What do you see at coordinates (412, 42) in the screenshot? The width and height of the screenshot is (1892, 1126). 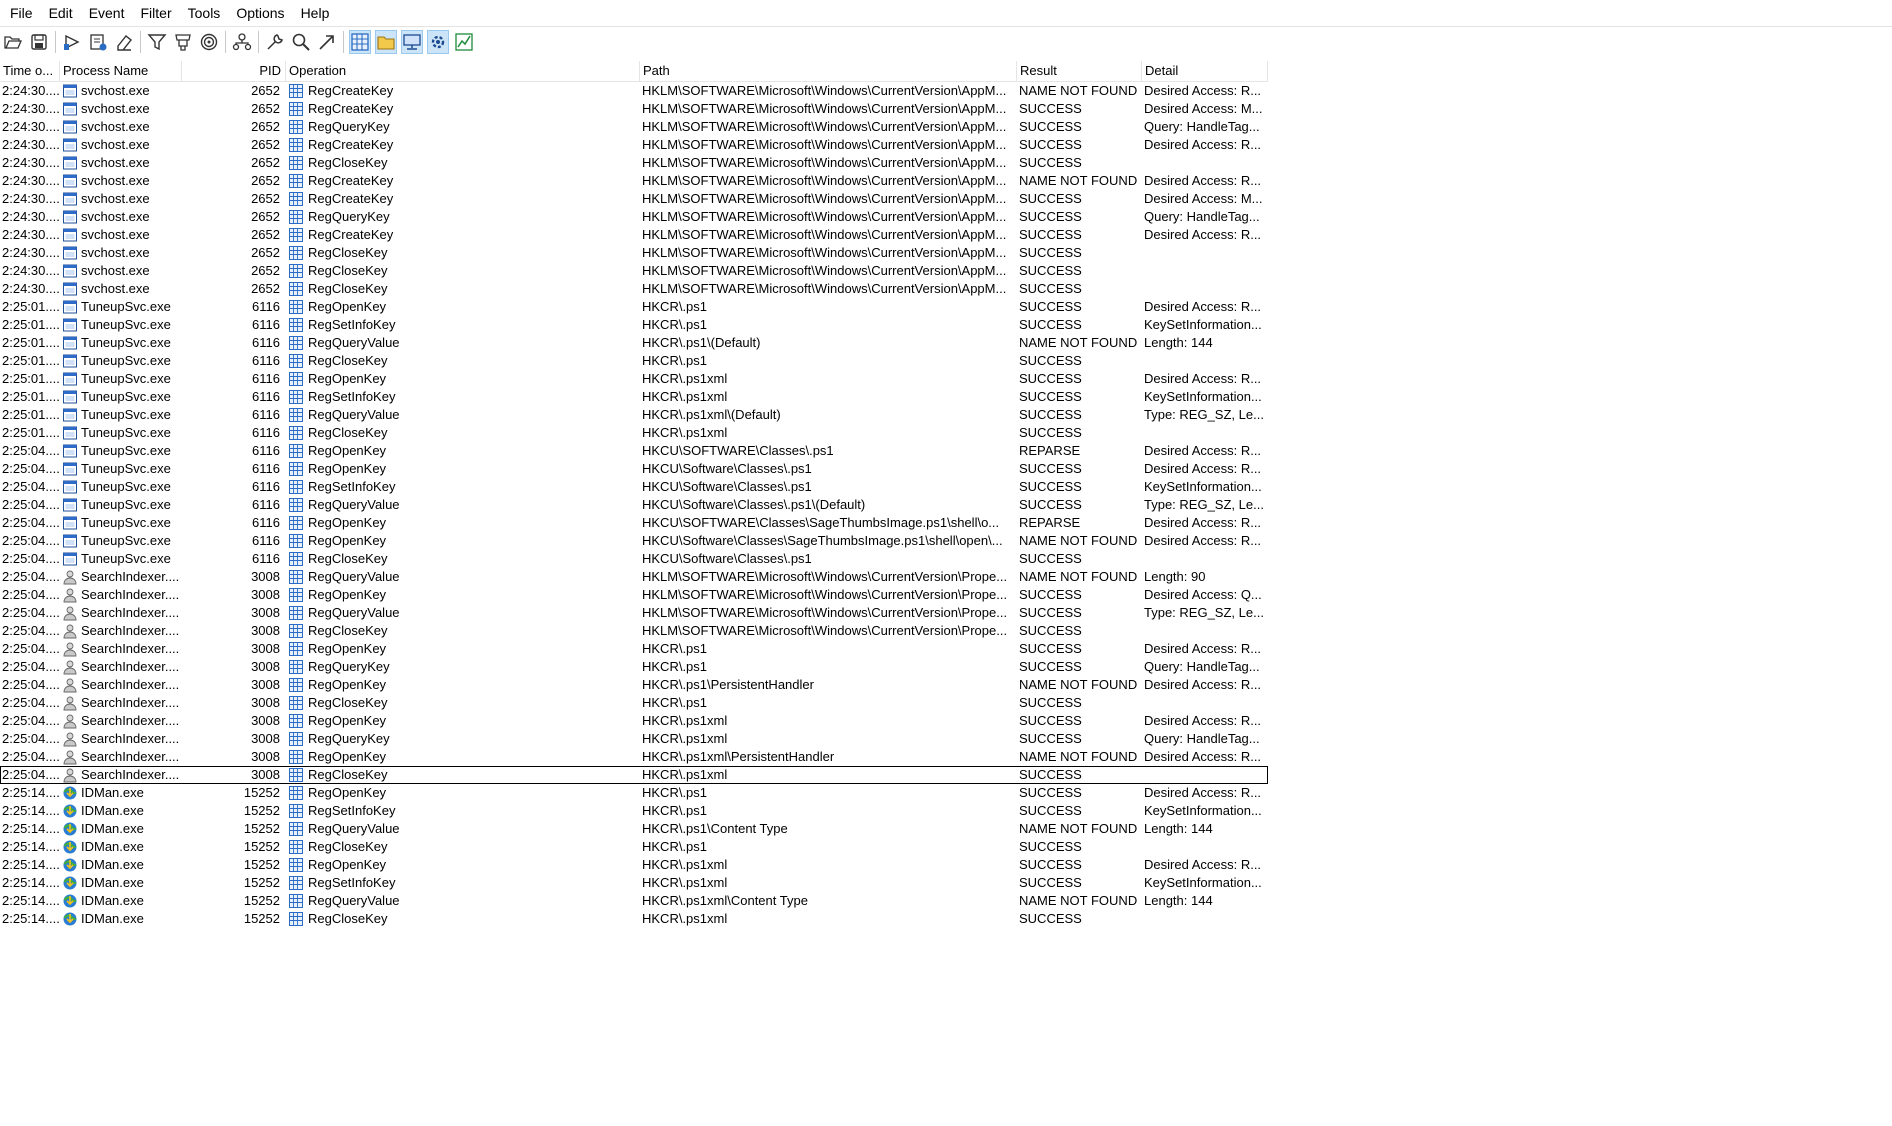 I see `network-activity-icon` at bounding box center [412, 42].